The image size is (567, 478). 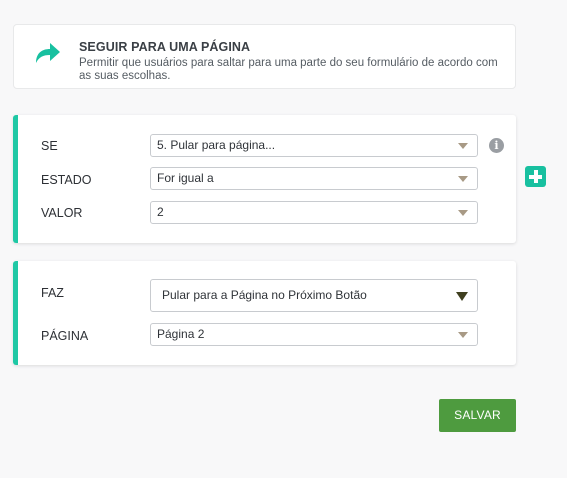 I want to click on do-select: Pular para a Página no Próximo Botão, so click(x=314, y=295).